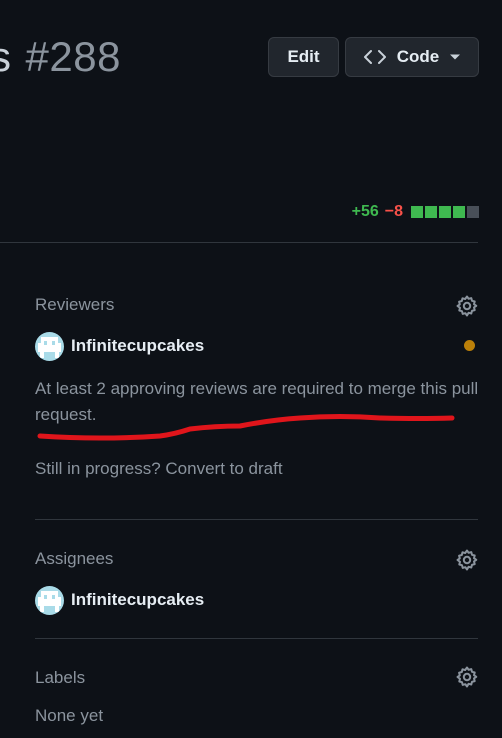 The width and height of the screenshot is (502, 738). I want to click on assignee-name: Infinitecupcakes, so click(137, 600).